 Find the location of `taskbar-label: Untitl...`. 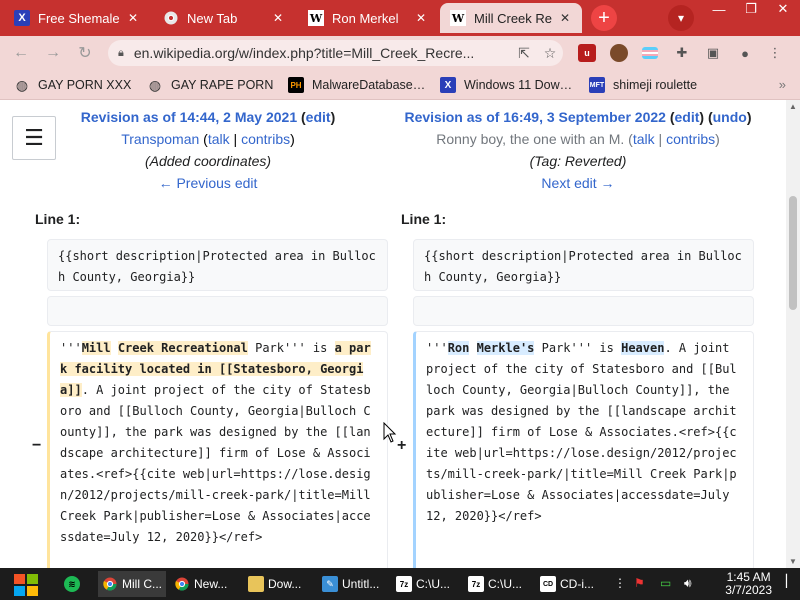

taskbar-label: Untitl... is located at coordinates (361, 584).